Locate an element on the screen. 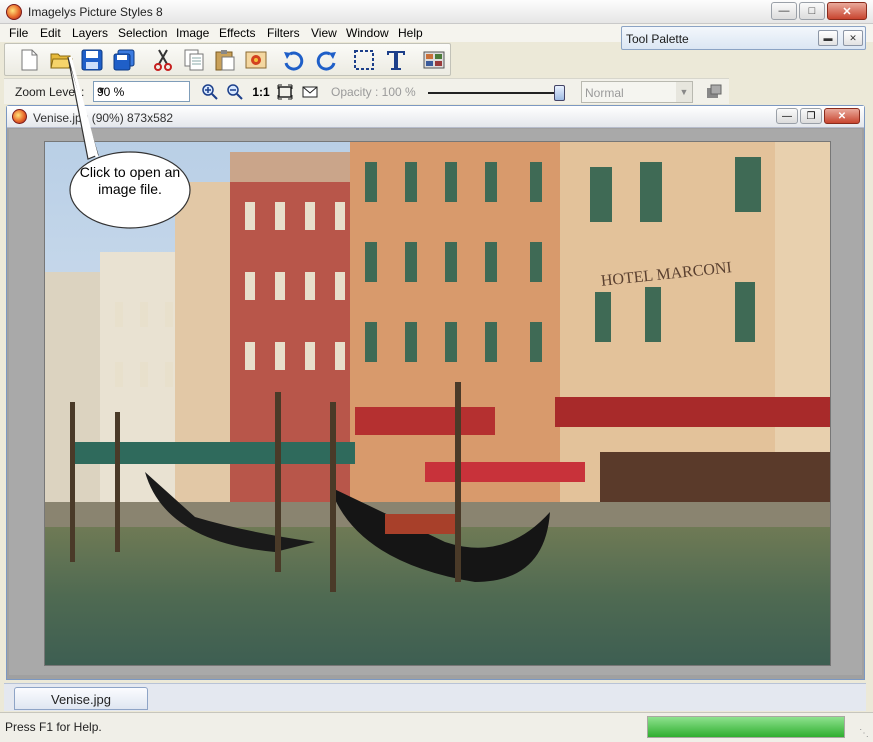 This screenshot has height=742, width=873. tool-palette-title: Tool Palette is located at coordinates (657, 39).